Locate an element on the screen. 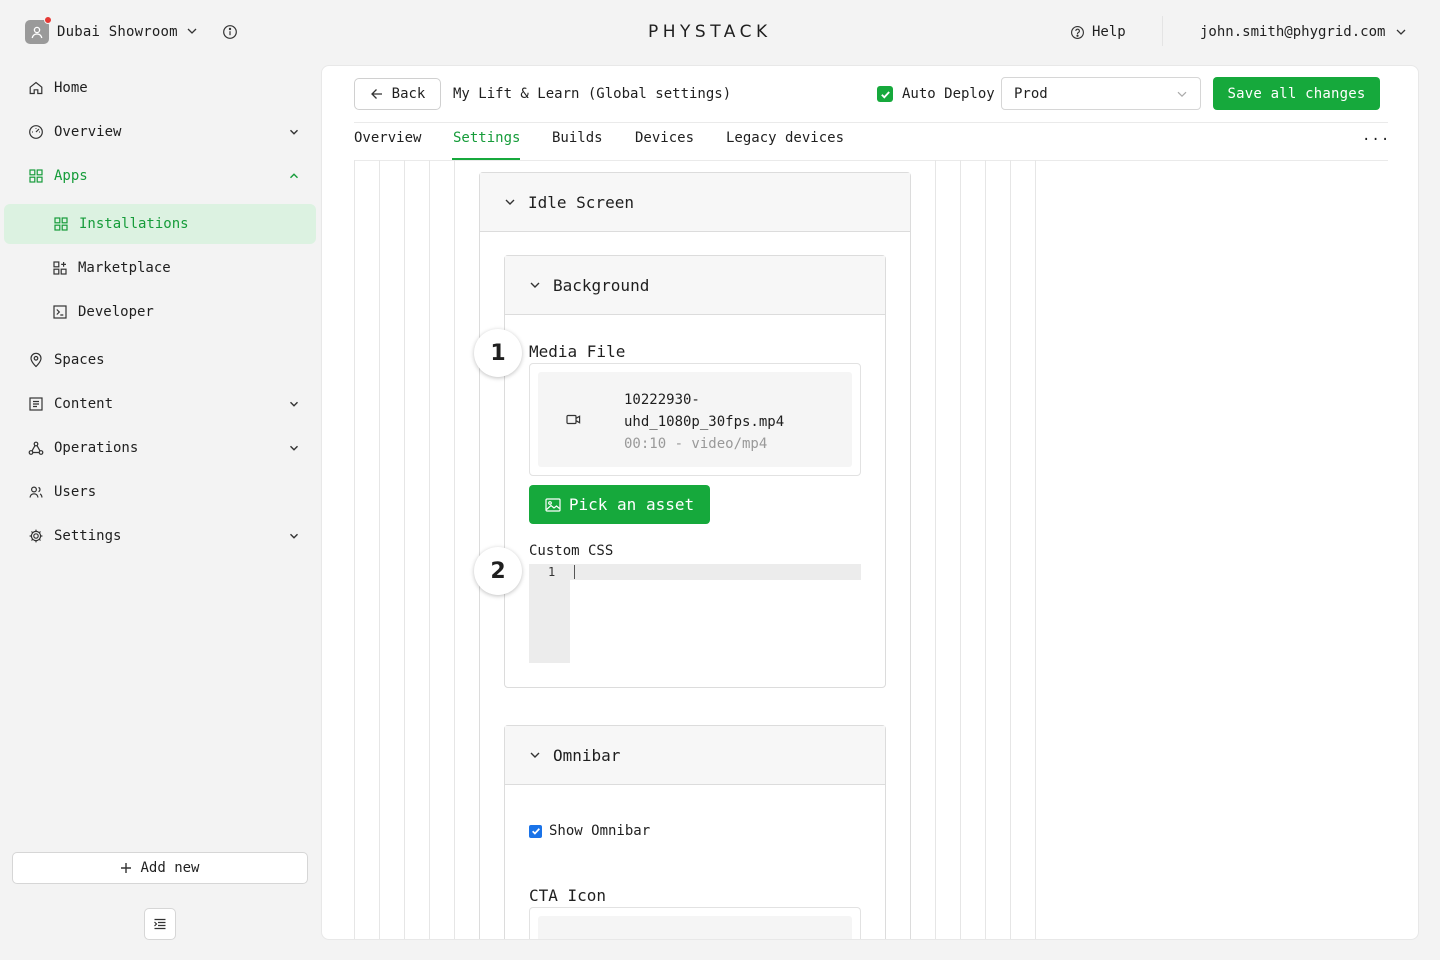 The width and height of the screenshot is (1440, 960). code-line-number: 1 is located at coordinates (552, 572).